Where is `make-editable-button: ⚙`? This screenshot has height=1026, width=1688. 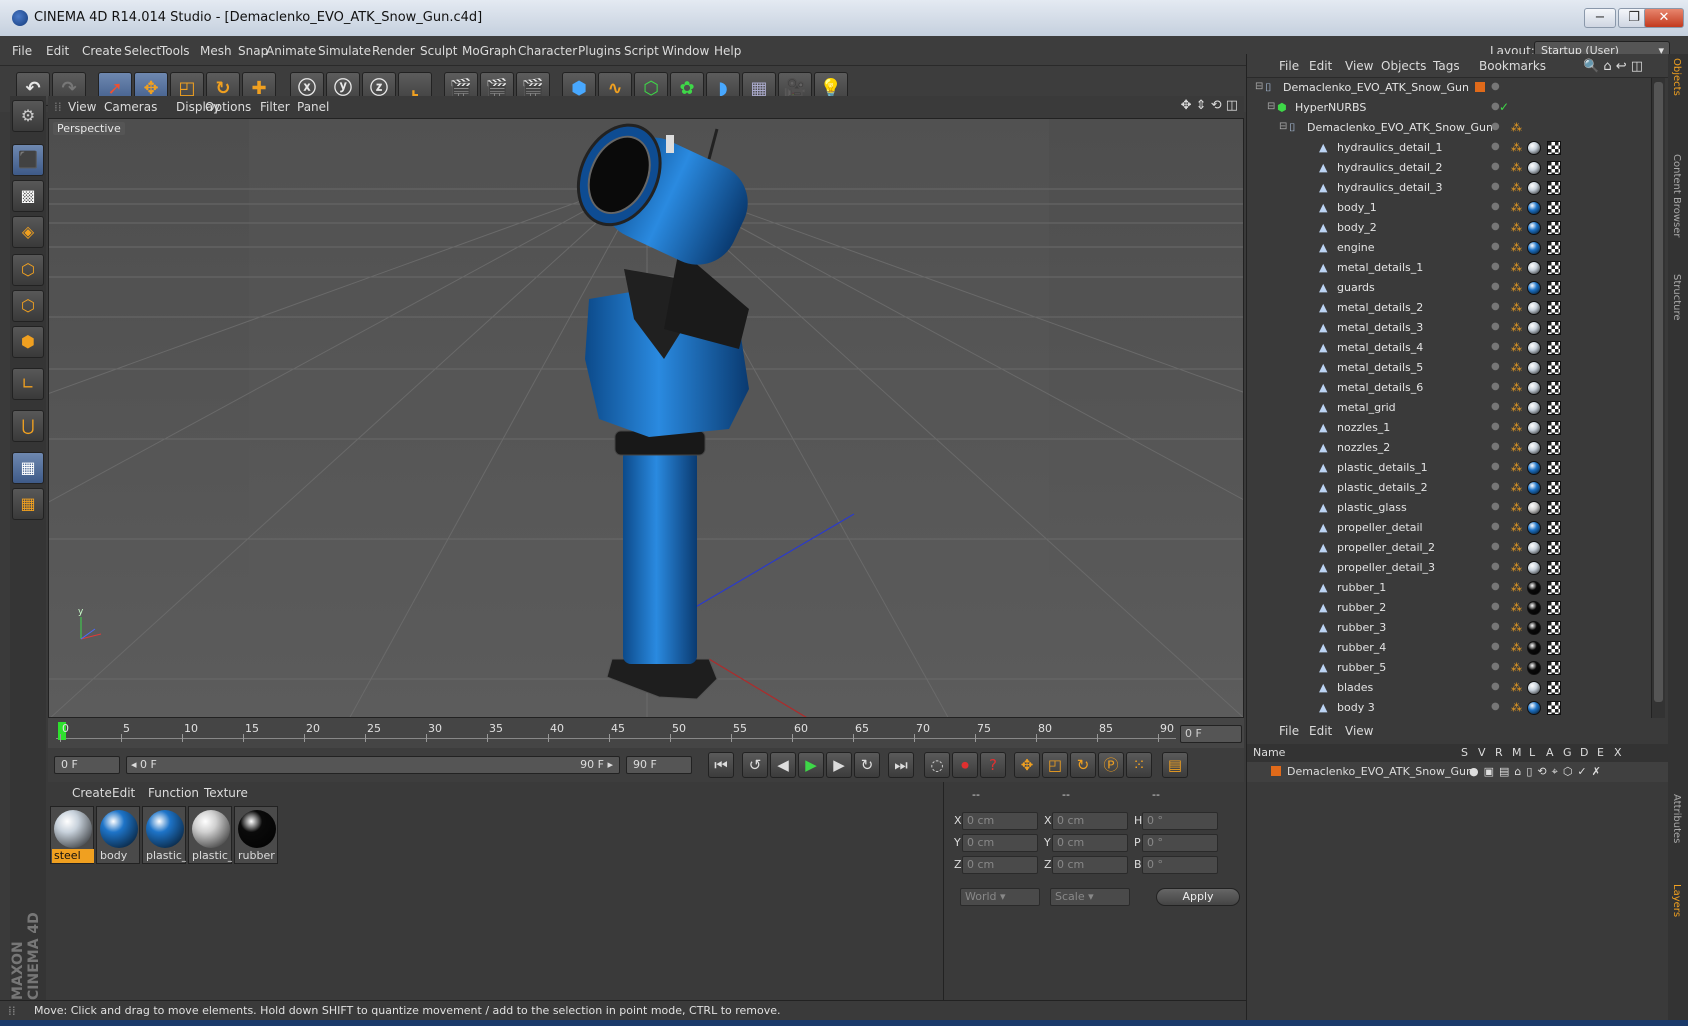
make-editable-button: ⚙ is located at coordinates (28, 116).